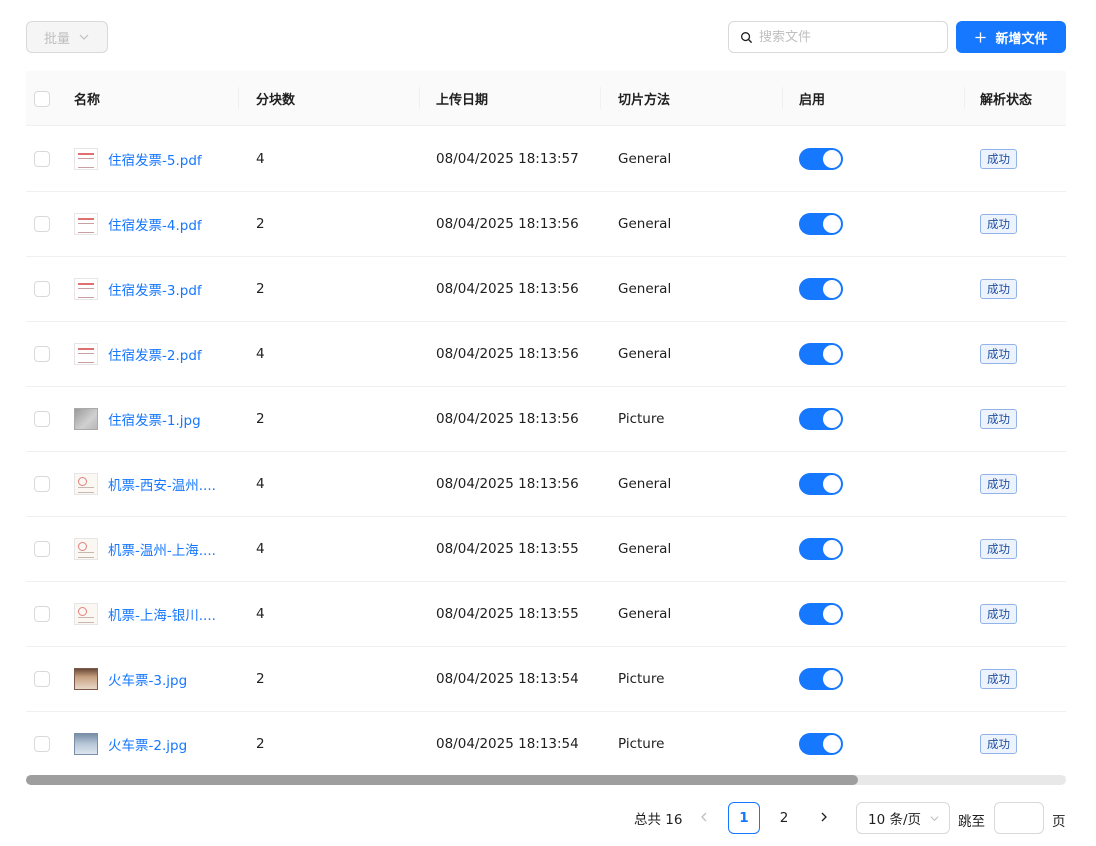 Image resolution: width=1096 pixels, height=846 pixels. What do you see at coordinates (462, 98) in the screenshot?
I see `column-header-upload-date: 上传日期` at bounding box center [462, 98].